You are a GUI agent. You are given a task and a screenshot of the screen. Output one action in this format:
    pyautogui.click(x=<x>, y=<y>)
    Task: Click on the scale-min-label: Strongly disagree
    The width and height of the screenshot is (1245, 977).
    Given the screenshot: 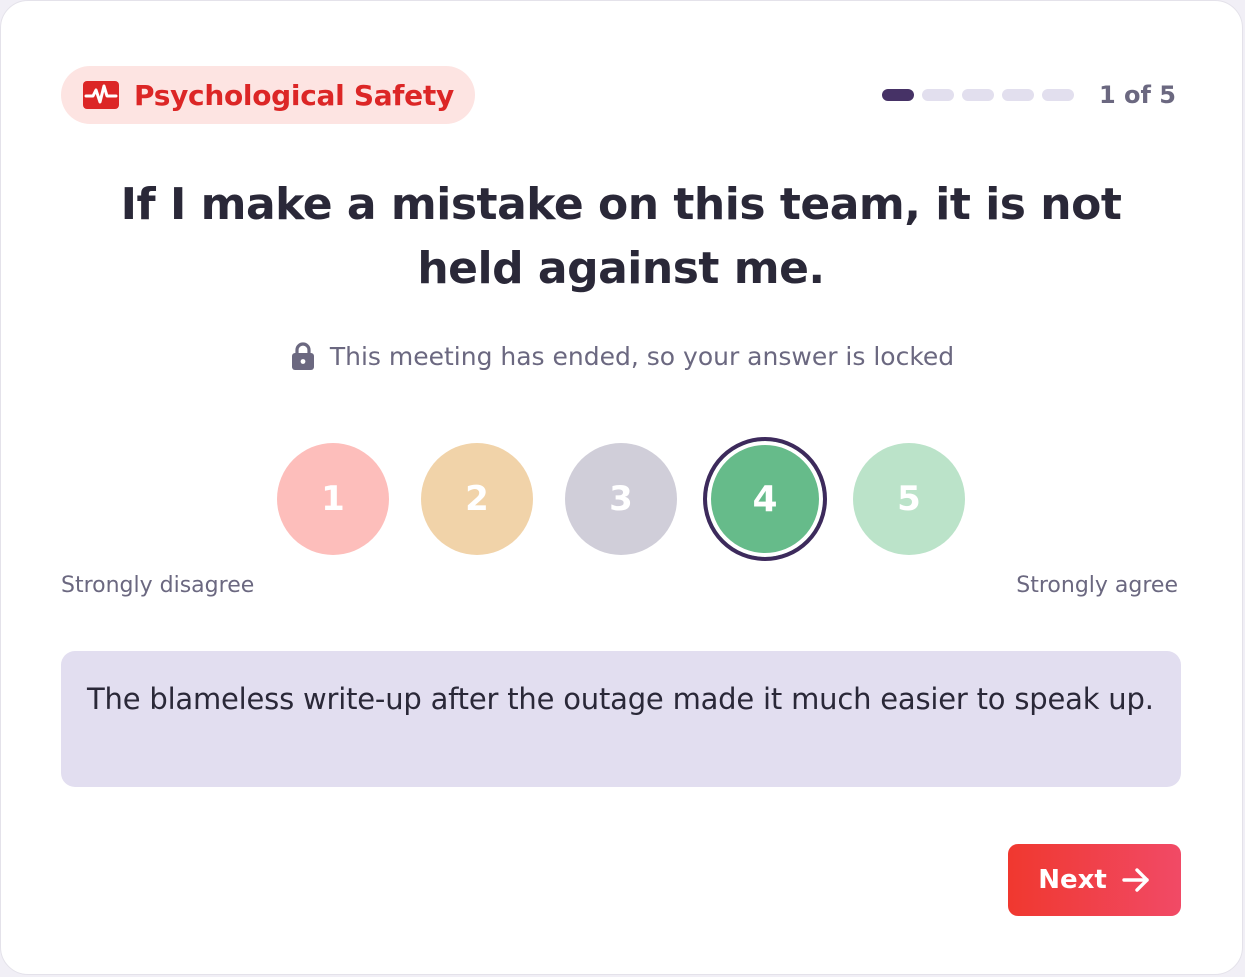 What is the action you would take?
    pyautogui.click(x=158, y=585)
    